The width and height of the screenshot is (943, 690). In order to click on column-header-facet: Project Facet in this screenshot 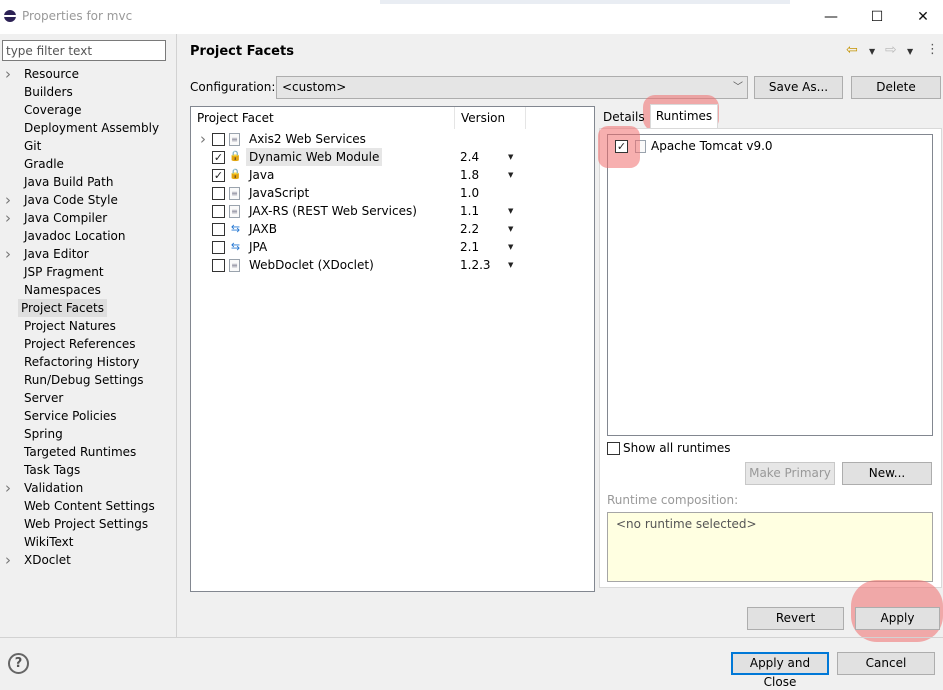, I will do `click(232, 118)`.